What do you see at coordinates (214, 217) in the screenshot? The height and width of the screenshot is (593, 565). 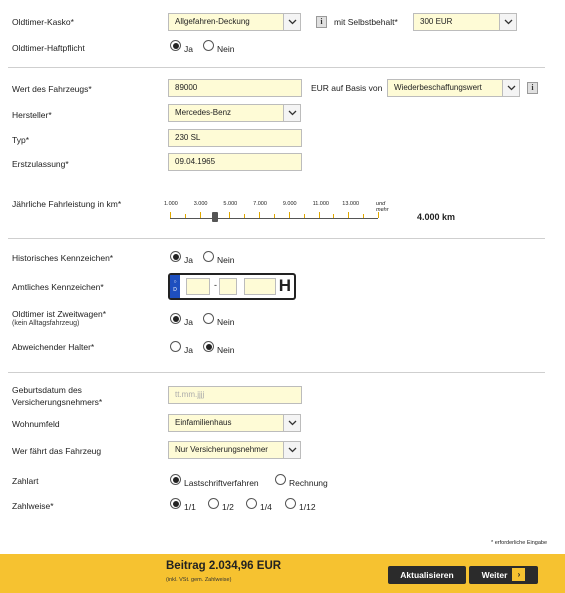 I see `slider-handle` at bounding box center [214, 217].